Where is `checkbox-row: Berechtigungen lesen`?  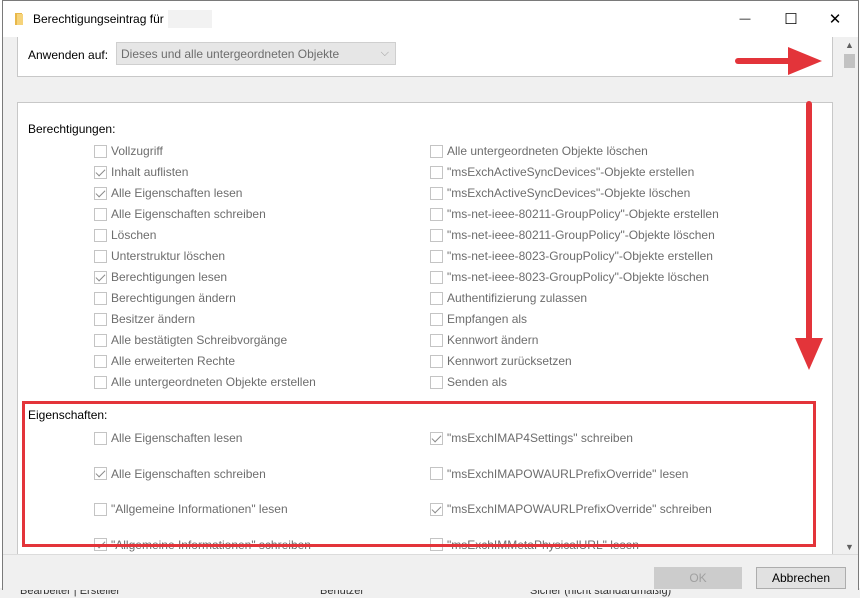
checkbox-row: Berechtigungen lesen is located at coordinates (160, 277).